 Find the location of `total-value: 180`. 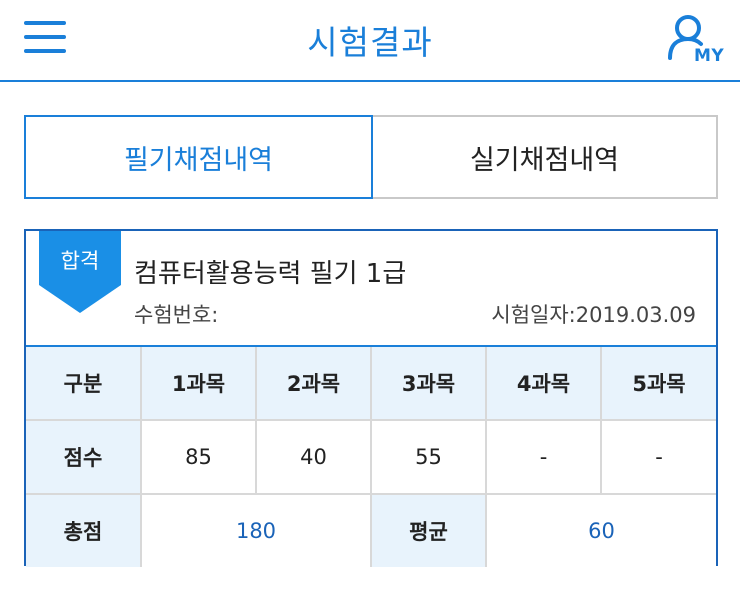

total-value: 180 is located at coordinates (256, 530).